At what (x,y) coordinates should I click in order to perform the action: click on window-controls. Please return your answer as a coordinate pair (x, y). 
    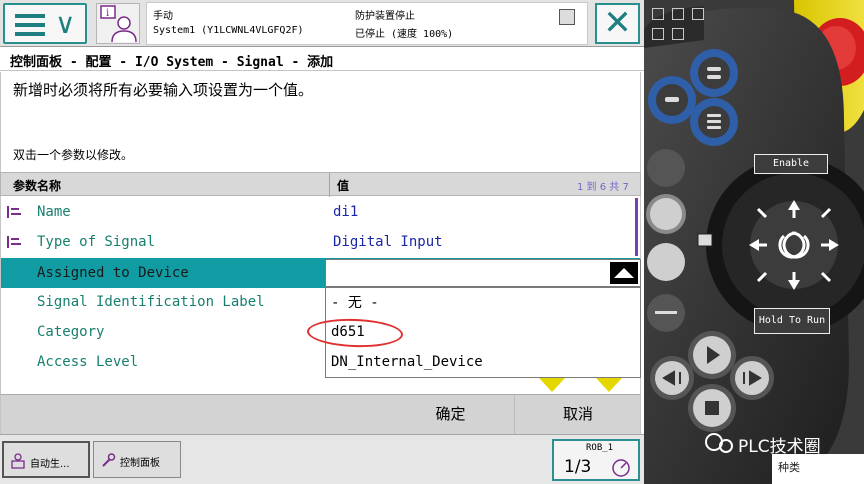
    Looking at the image, I should click on (680, 23).